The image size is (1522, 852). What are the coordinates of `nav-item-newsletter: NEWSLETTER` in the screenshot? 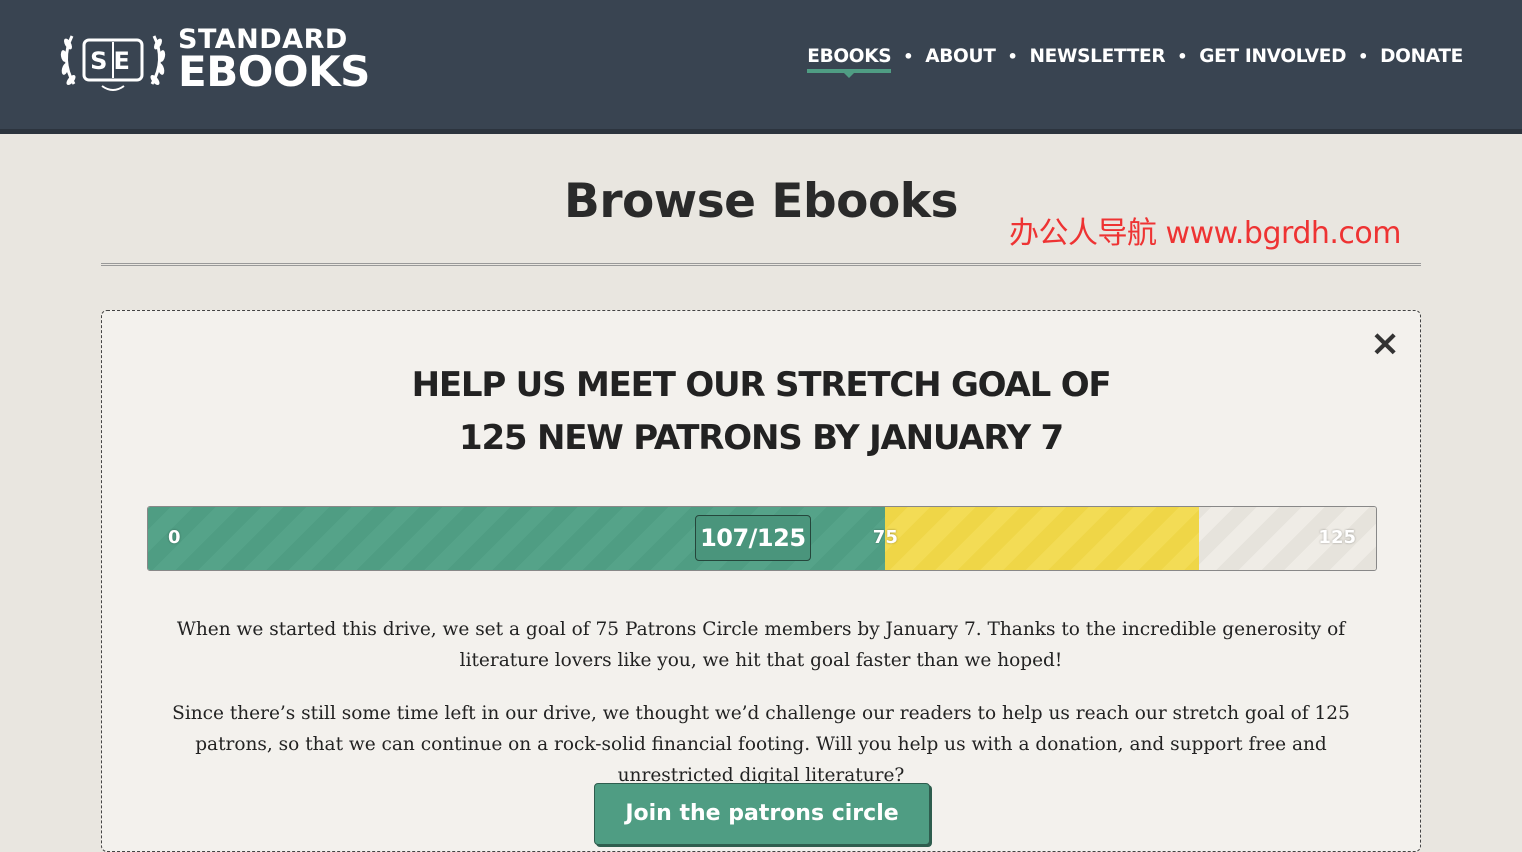 It's located at (1097, 59).